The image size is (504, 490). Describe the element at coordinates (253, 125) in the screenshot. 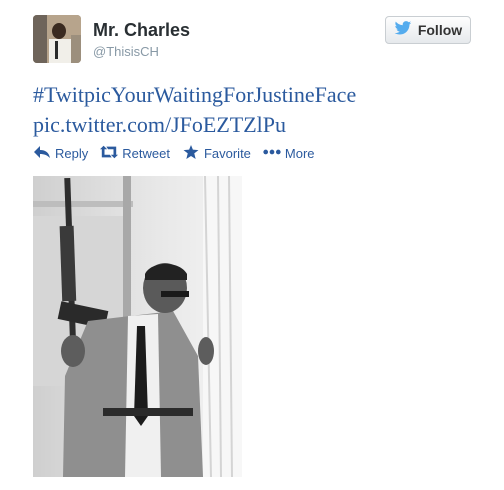

I see `pic-link: pic.twitter.com/JFoEZTZlPu` at that location.